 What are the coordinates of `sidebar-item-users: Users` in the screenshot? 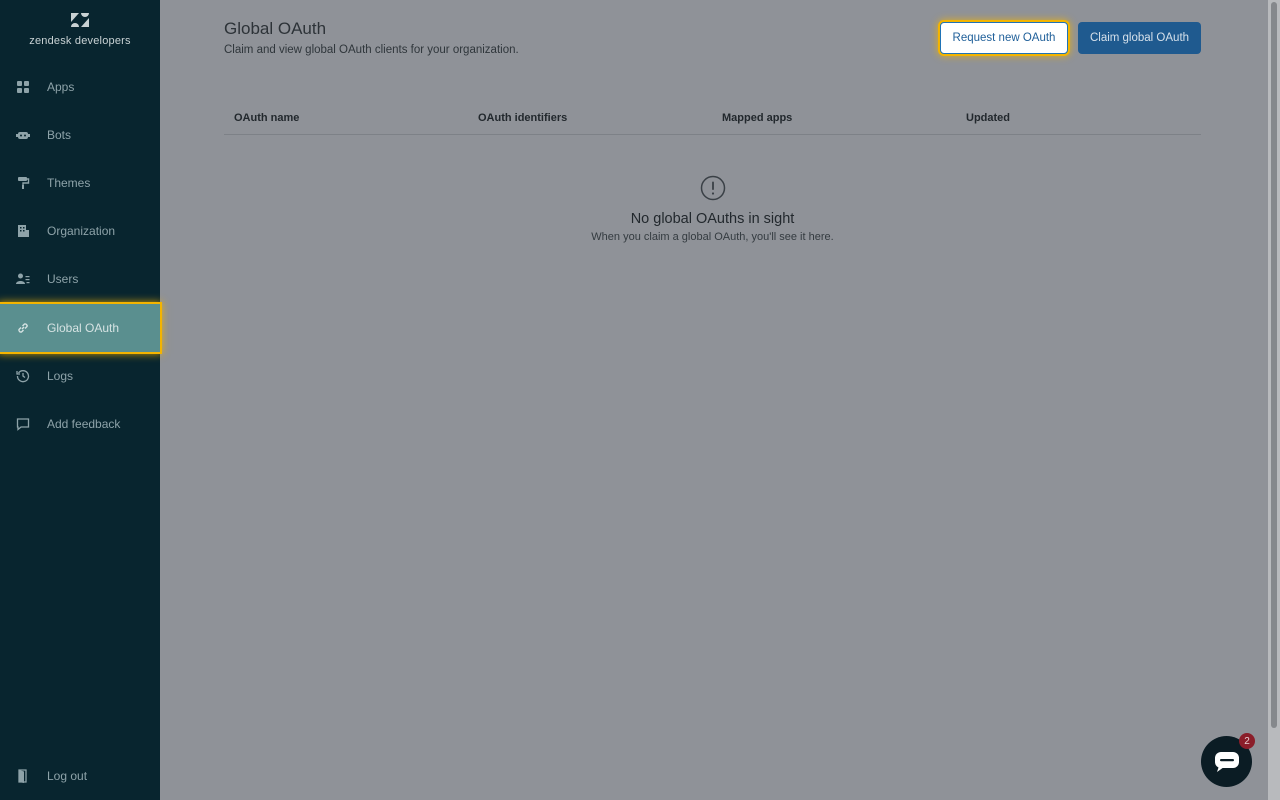 It's located at (80, 279).